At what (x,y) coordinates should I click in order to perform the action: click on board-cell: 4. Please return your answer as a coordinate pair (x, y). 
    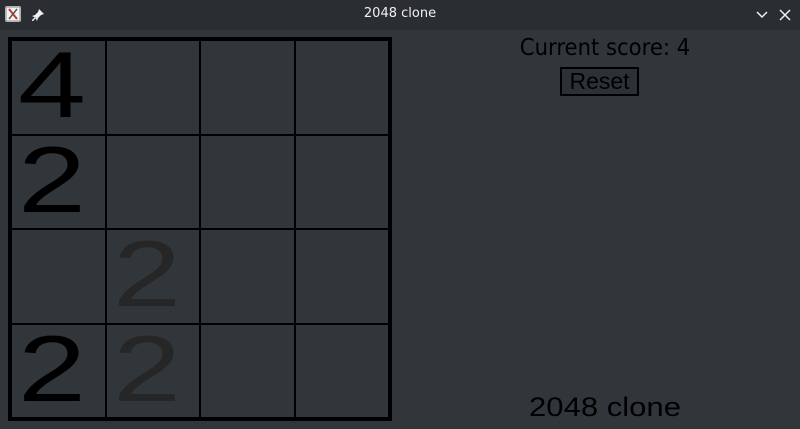
    Looking at the image, I should click on (58, 87).